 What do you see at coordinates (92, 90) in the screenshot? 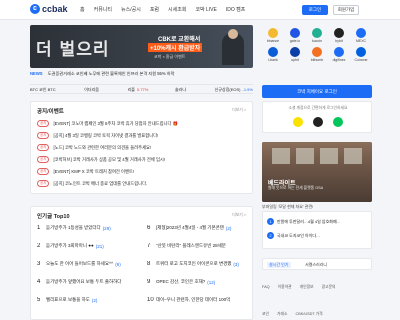
I see `coin-price-item: 이더리움` at bounding box center [92, 90].